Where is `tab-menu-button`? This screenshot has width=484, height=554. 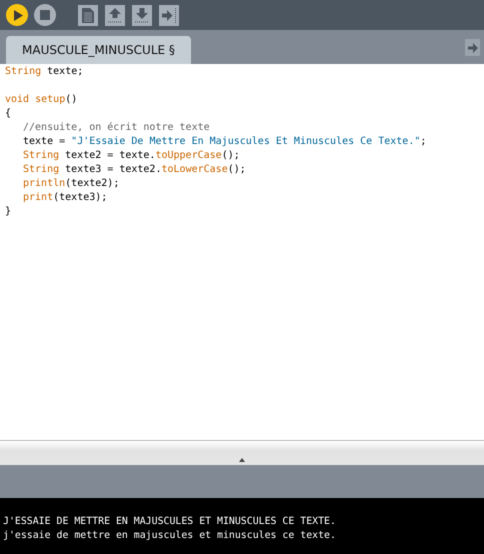 tab-menu-button is located at coordinates (472, 47).